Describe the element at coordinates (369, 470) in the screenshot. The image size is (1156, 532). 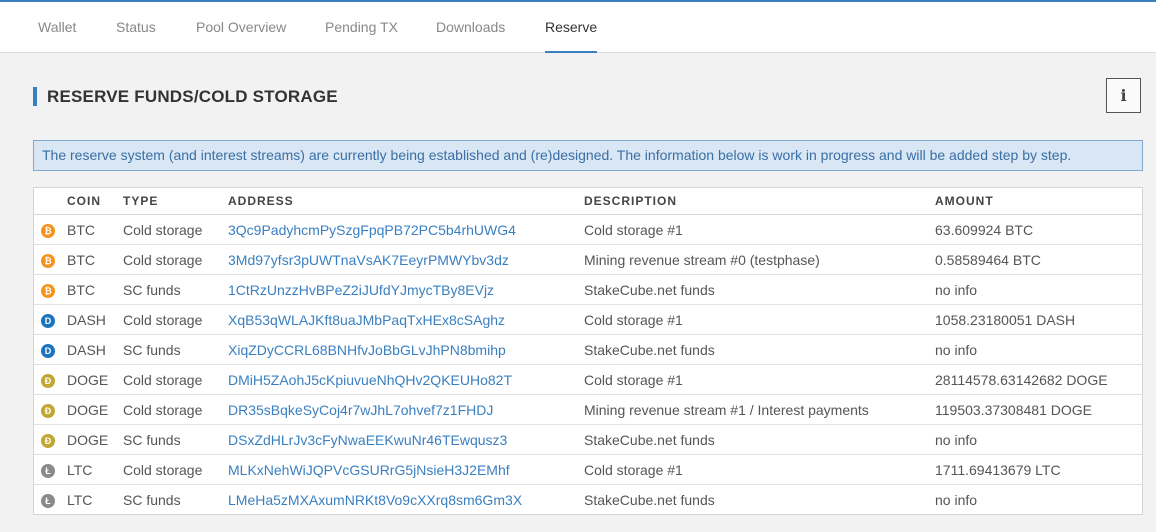
I see `address-link: MLKxNehWiJQPVcGSURrG5jNsieH3J2EMhf` at that location.